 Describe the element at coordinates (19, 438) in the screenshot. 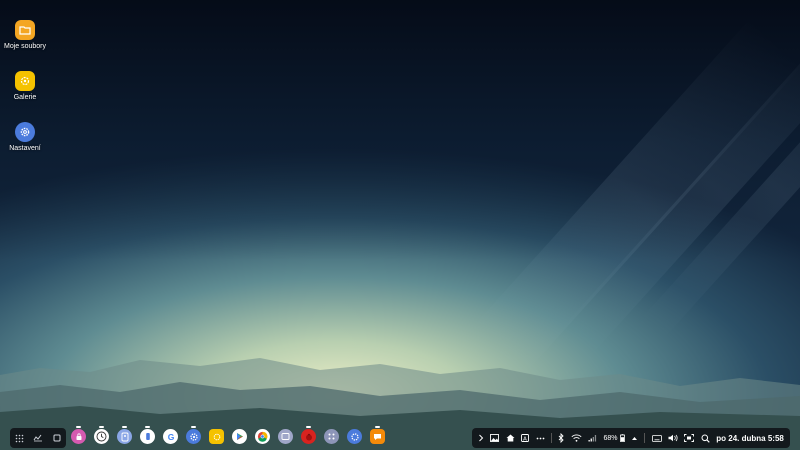

I see `apps-grid-icon` at that location.